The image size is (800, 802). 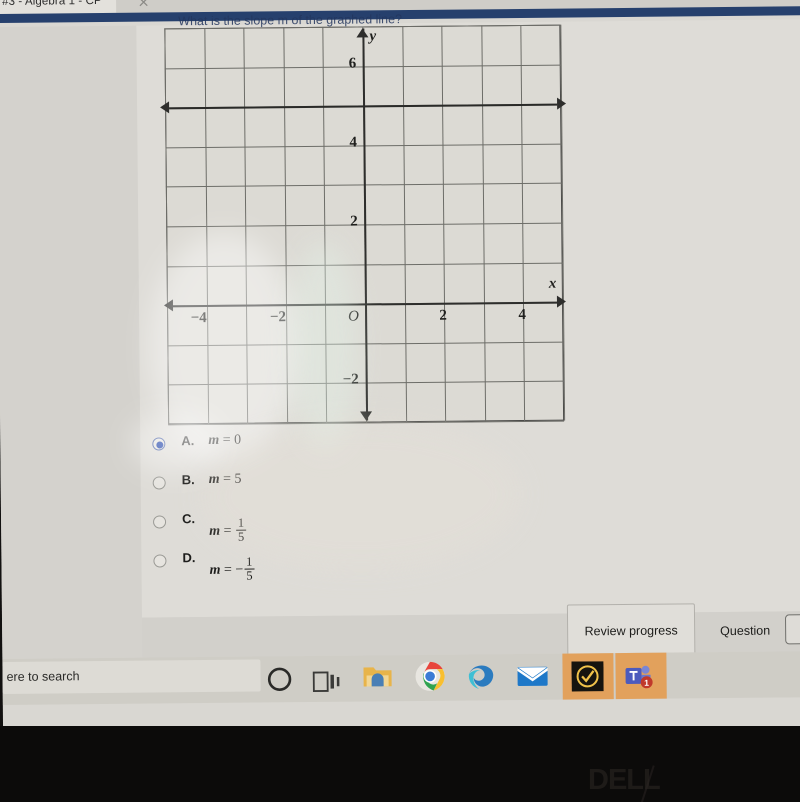 I want to click on y-axis-arrow-top, so click(x=362, y=33).